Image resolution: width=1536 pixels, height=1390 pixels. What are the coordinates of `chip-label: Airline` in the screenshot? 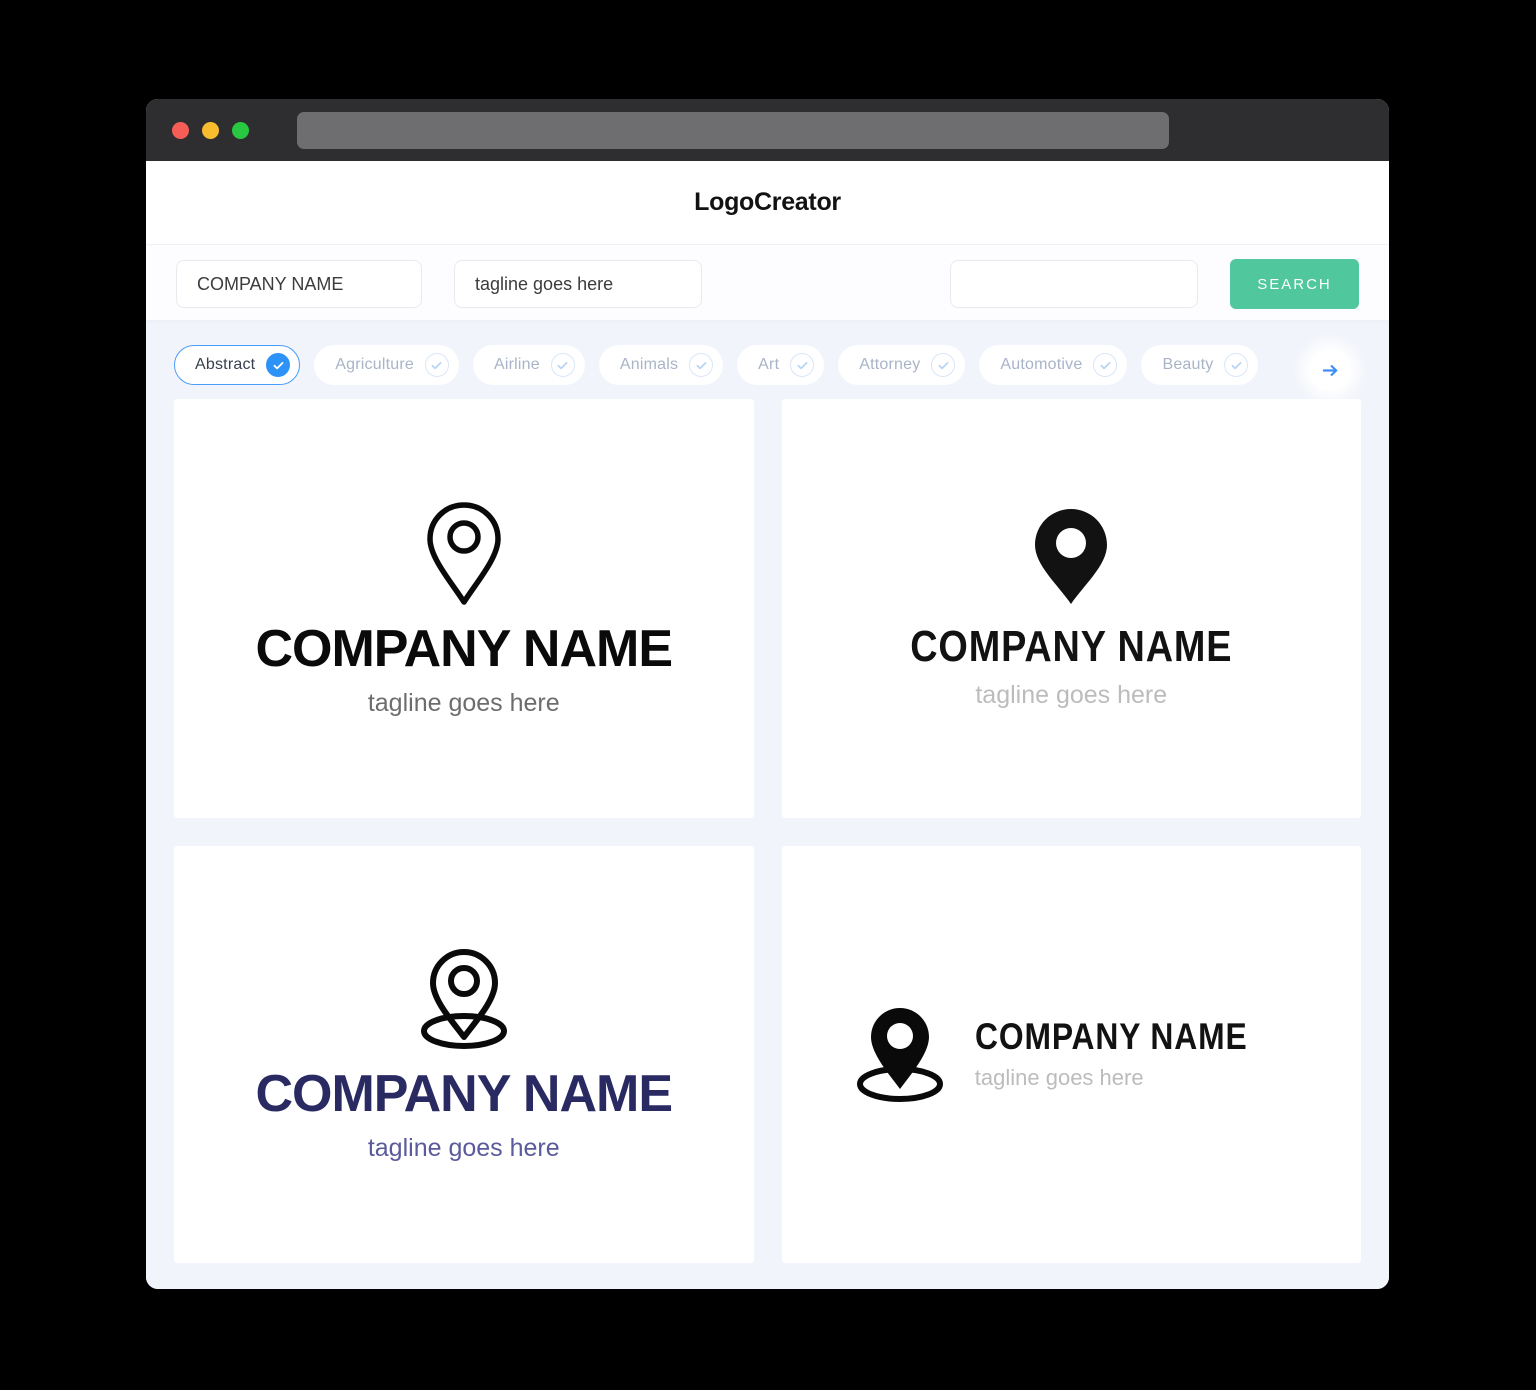 It's located at (516, 364).